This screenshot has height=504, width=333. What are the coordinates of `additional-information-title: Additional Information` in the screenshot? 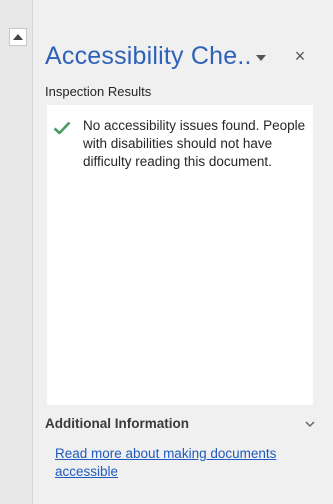 It's located at (117, 423).